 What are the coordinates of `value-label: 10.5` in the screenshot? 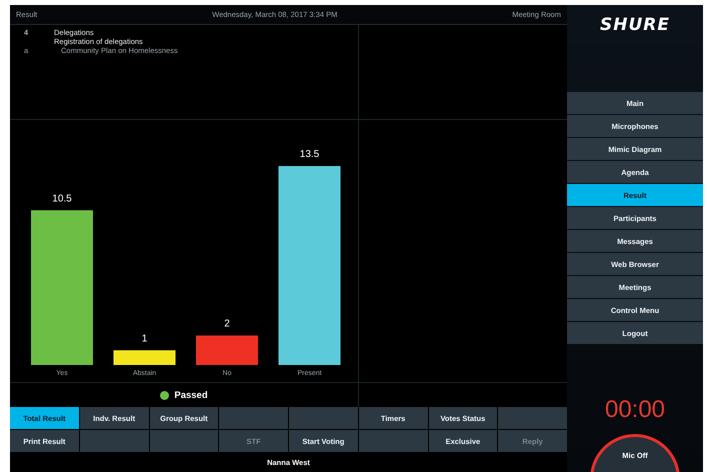 It's located at (62, 198).